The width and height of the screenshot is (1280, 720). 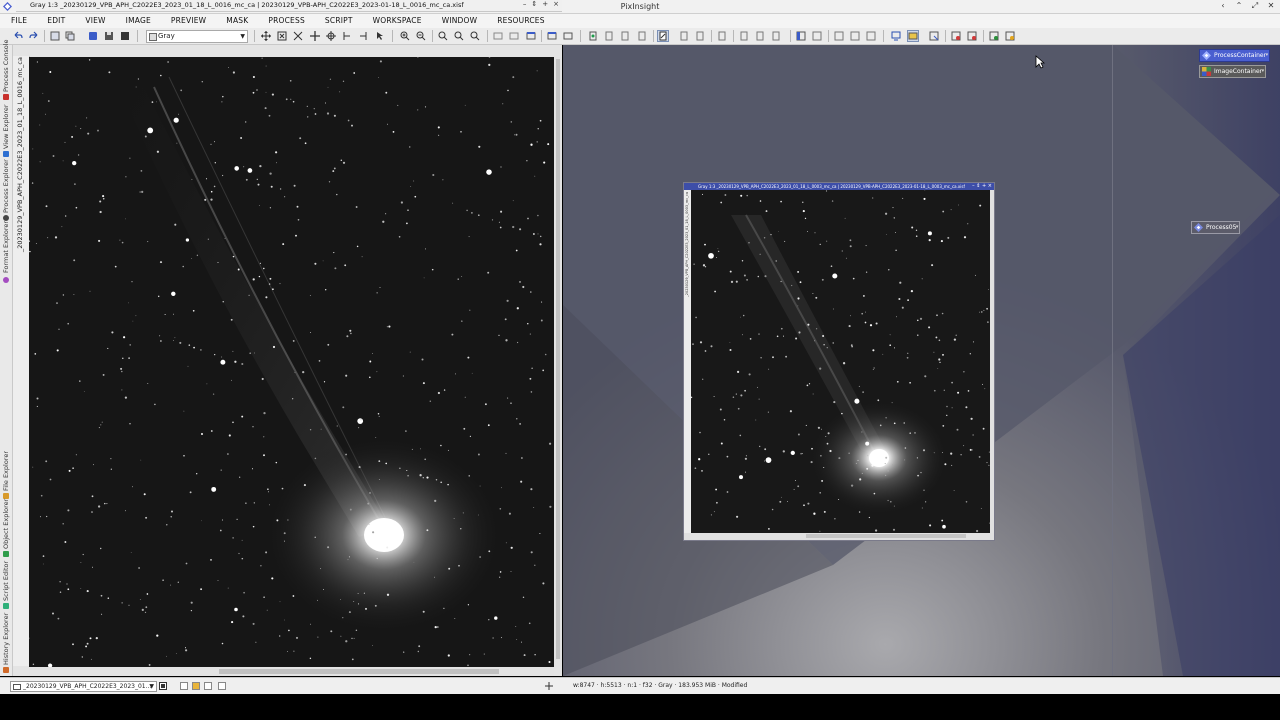 I want to click on menu-window: WINDOW, so click(x=460, y=21).